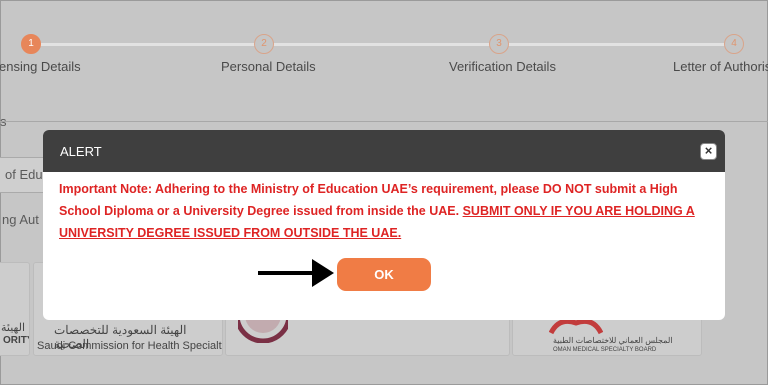 This screenshot has height=385, width=768. Describe the element at coordinates (384, 44) in the screenshot. I see `stepper-line` at that location.